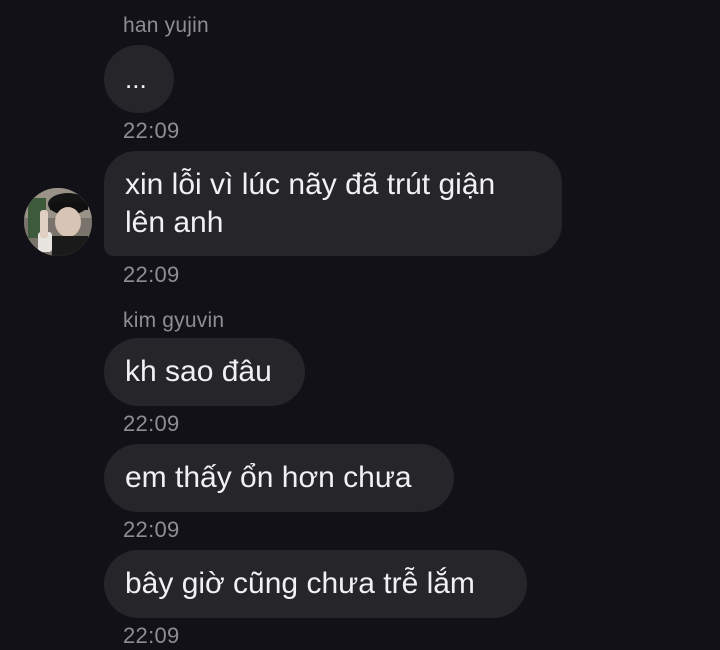  Describe the element at coordinates (166, 25) in the screenshot. I see `sender-name: han yujin` at that location.